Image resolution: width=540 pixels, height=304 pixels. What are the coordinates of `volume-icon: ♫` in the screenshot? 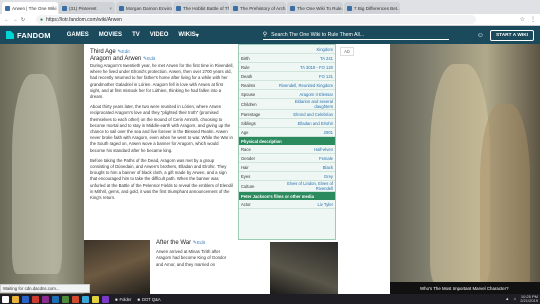 It's located at (514, 298).